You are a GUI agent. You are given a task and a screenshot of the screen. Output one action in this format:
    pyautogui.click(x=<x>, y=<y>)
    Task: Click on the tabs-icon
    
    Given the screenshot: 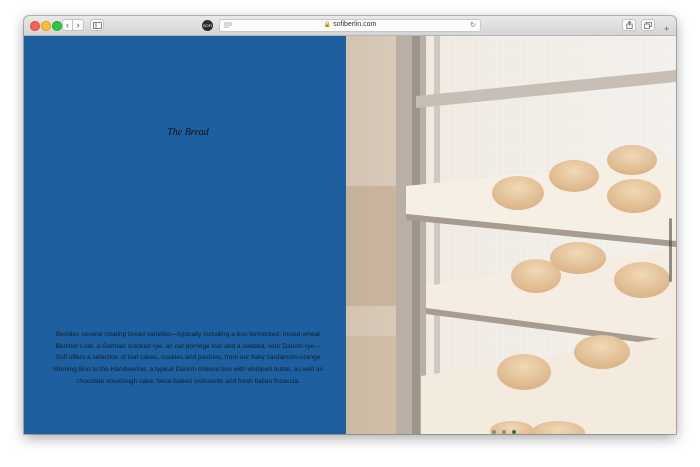 What is the action you would take?
    pyautogui.click(x=648, y=25)
    